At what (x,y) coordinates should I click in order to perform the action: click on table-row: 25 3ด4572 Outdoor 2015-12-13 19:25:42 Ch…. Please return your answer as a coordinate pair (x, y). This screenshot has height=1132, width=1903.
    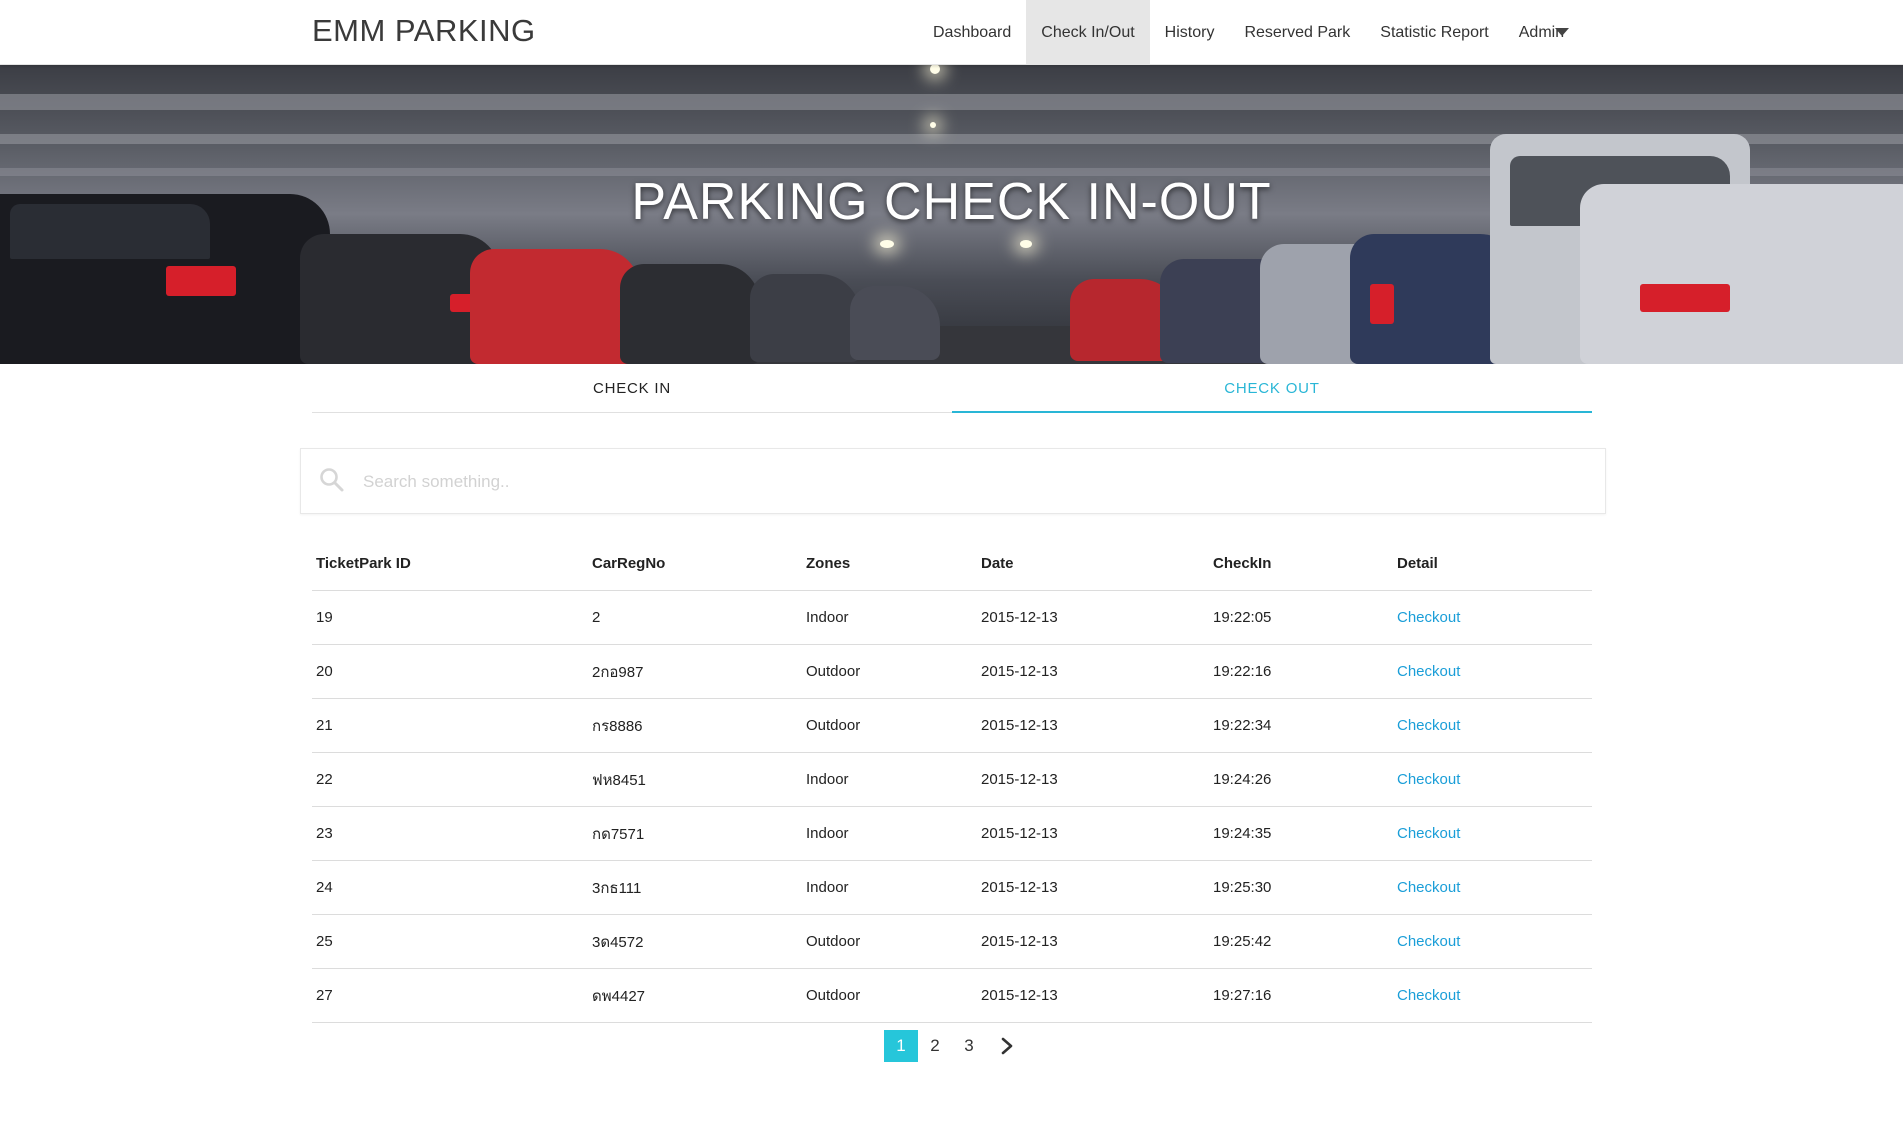
    Looking at the image, I should click on (952, 941).